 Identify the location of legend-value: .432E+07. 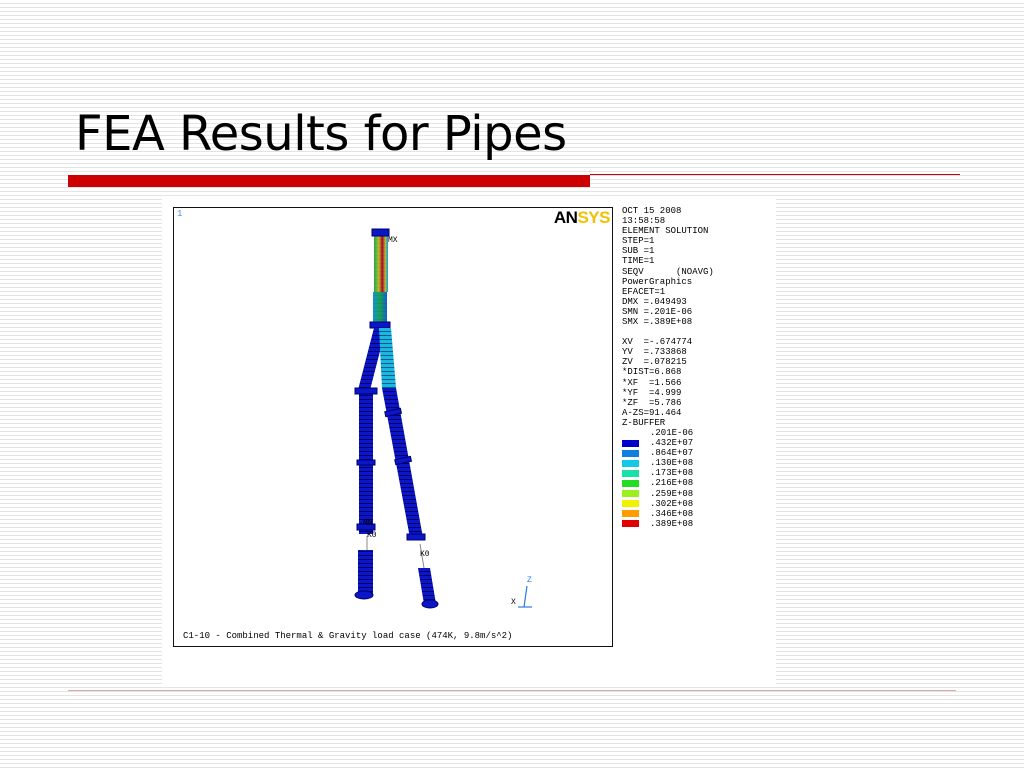
(672, 443).